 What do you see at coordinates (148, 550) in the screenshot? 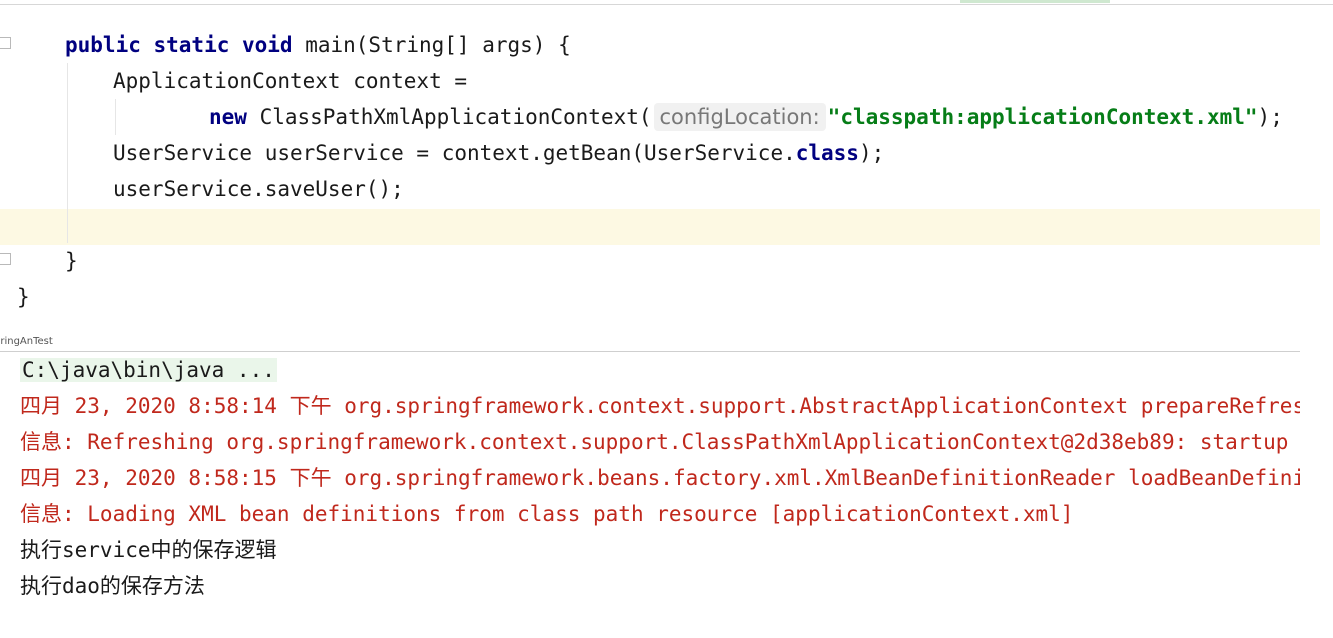
I see `console-output-line: 执行service中的保存逻辑` at bounding box center [148, 550].